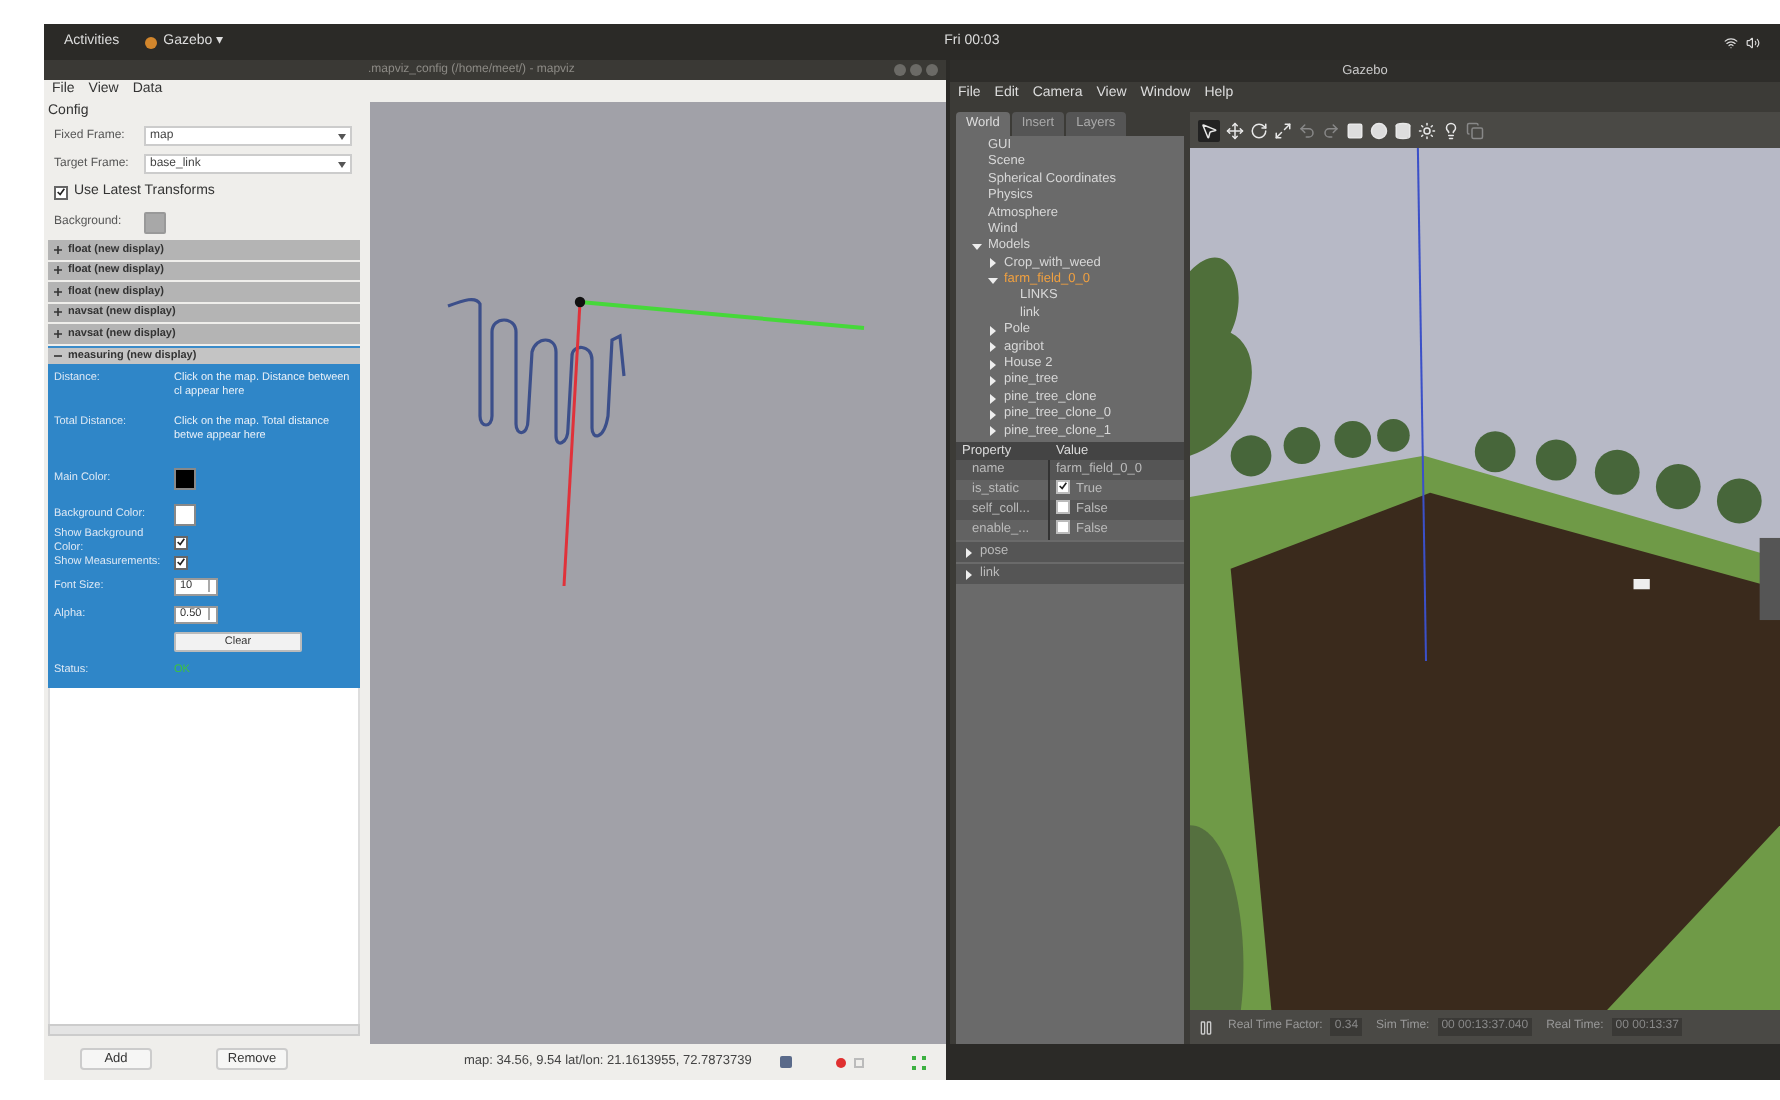  What do you see at coordinates (1331, 130) in the screenshot?
I see `redo-icon` at bounding box center [1331, 130].